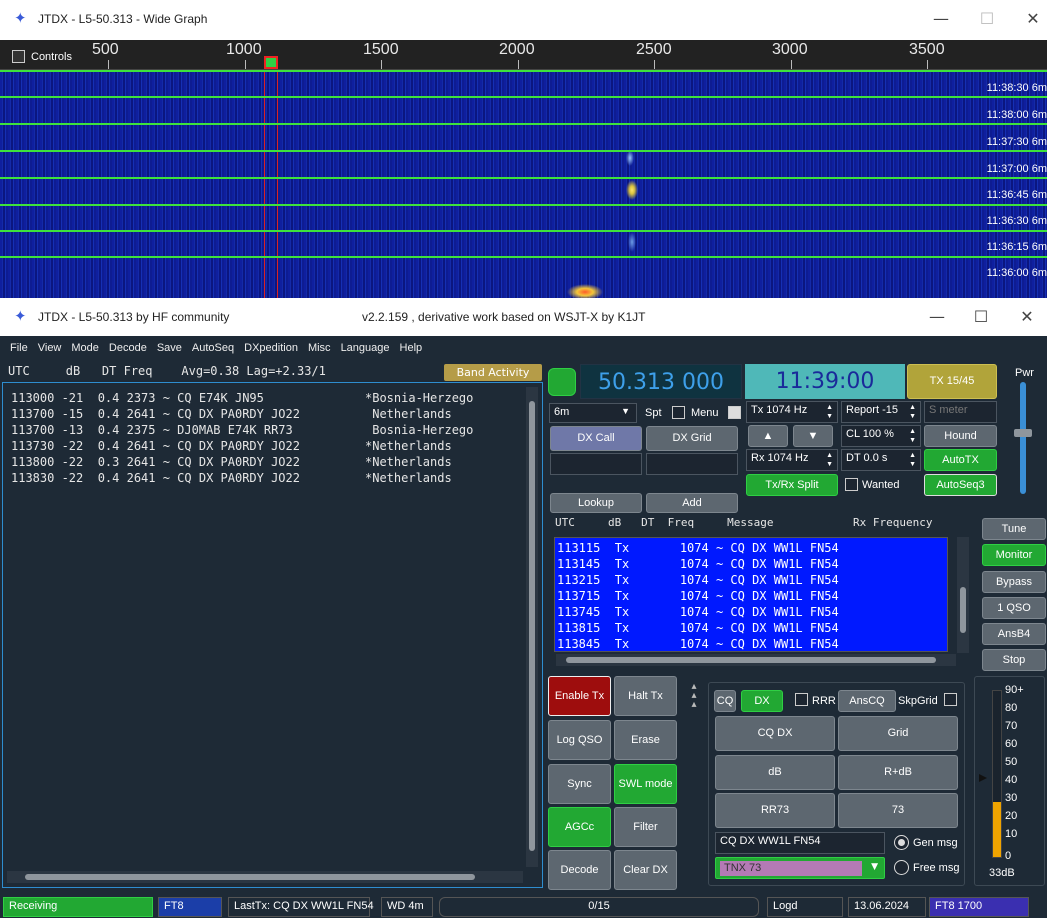  I want to click on menu-mode: Mode, so click(85, 348).